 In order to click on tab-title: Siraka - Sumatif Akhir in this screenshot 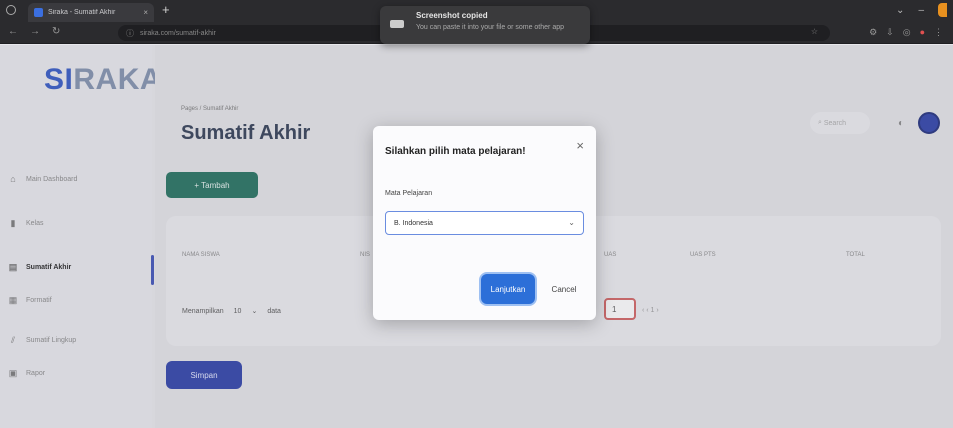, I will do `click(82, 12)`.